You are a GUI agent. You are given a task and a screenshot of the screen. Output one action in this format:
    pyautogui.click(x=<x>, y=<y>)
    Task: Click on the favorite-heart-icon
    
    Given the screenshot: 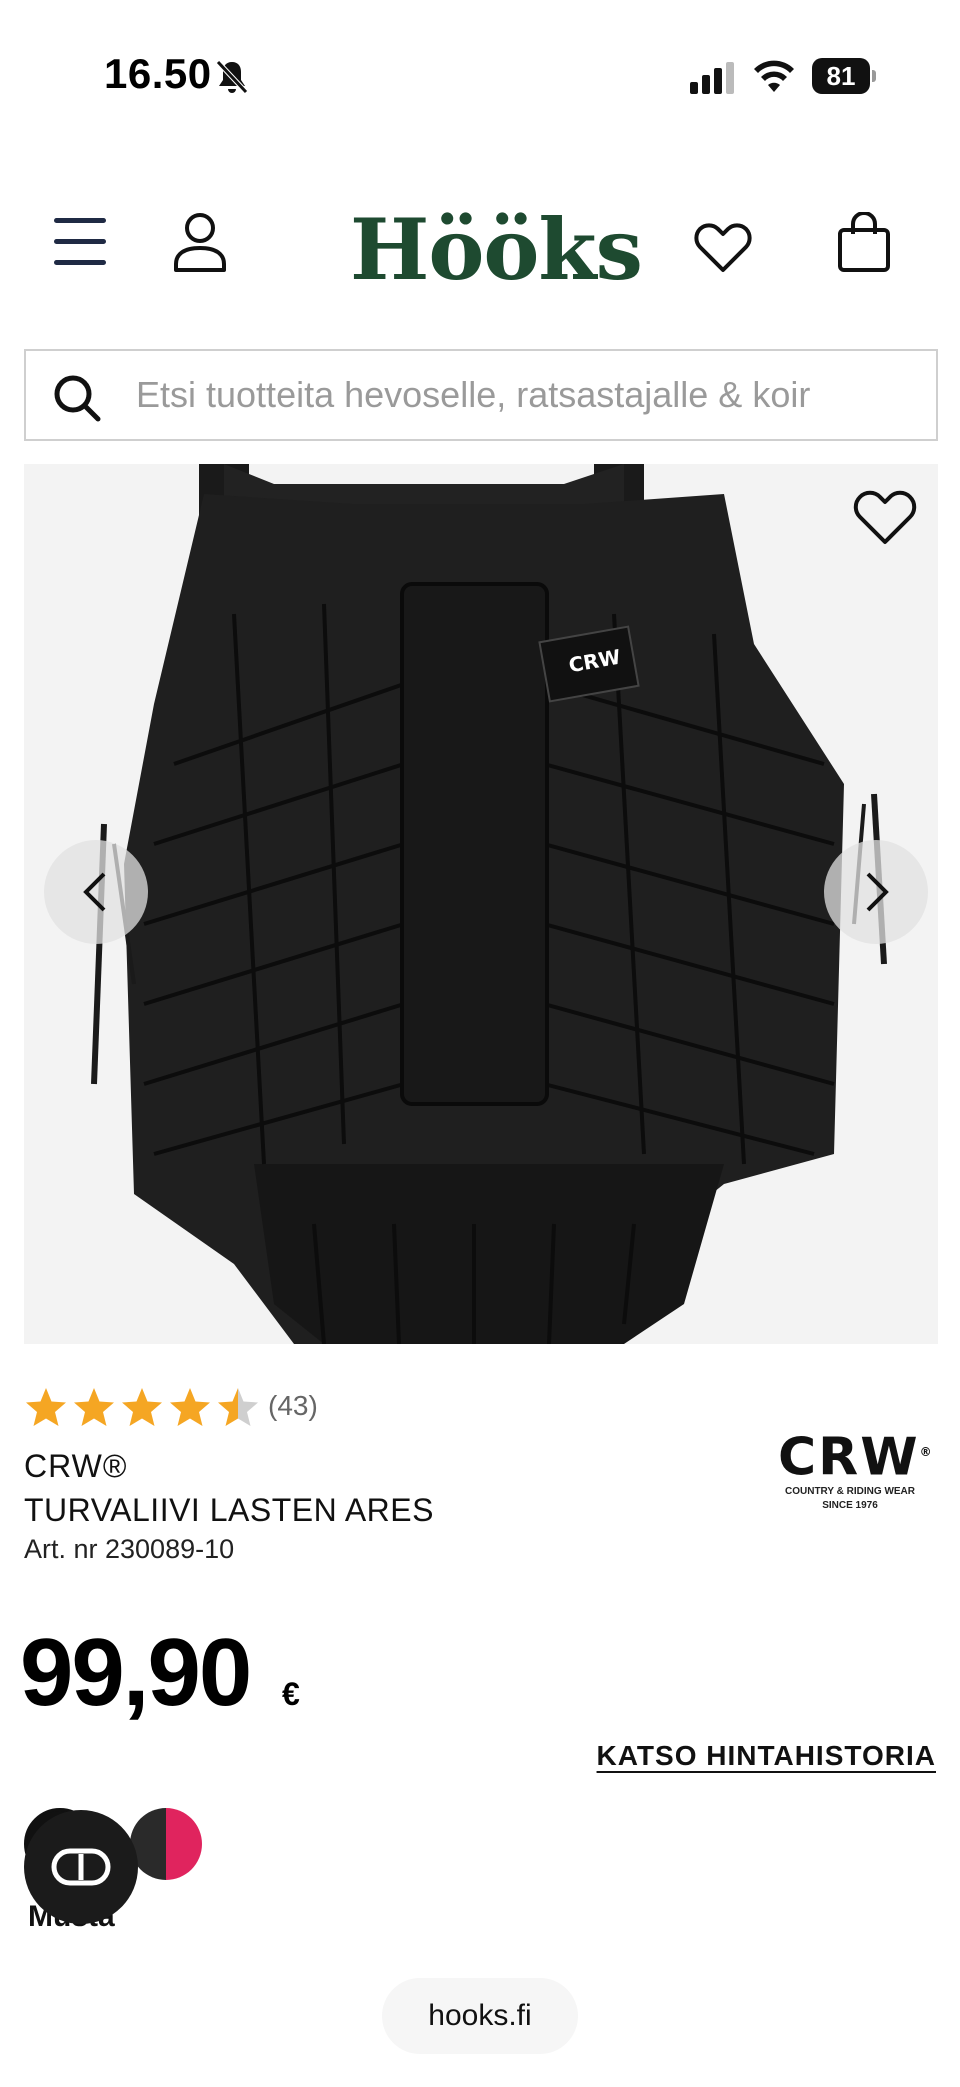 What is the action you would take?
    pyautogui.click(x=885, y=516)
    